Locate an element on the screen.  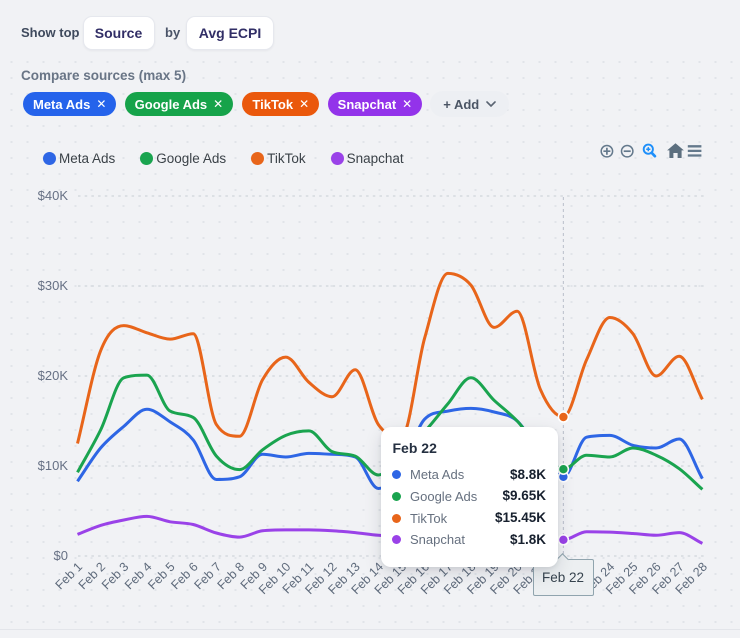
svg-text: $0 is located at coordinates (61, 555).